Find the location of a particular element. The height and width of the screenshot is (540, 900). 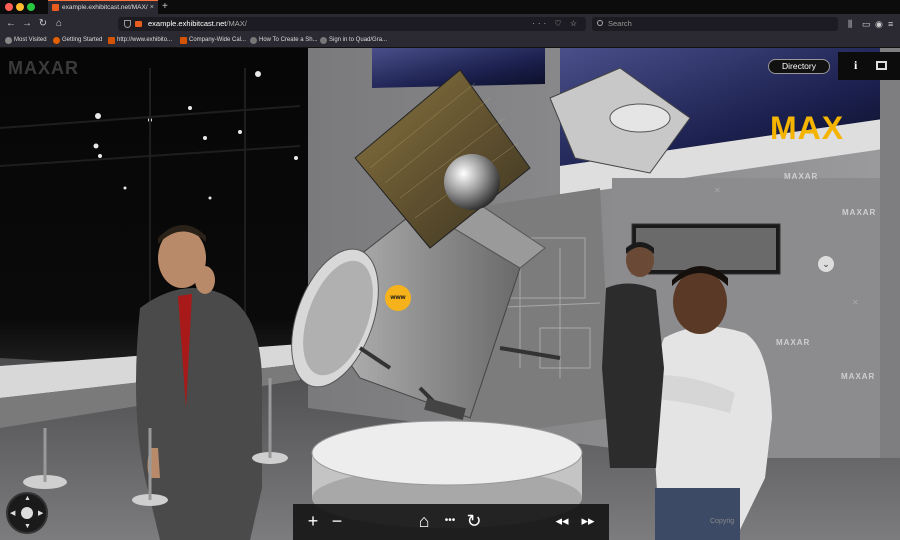

reload-icon: ↻ is located at coordinates (43, 24).